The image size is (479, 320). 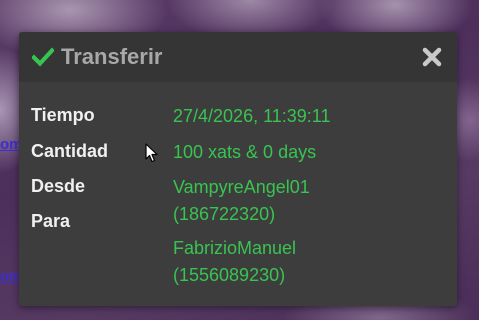 I want to click on from-name: VampyreAngel01, so click(x=241, y=187).